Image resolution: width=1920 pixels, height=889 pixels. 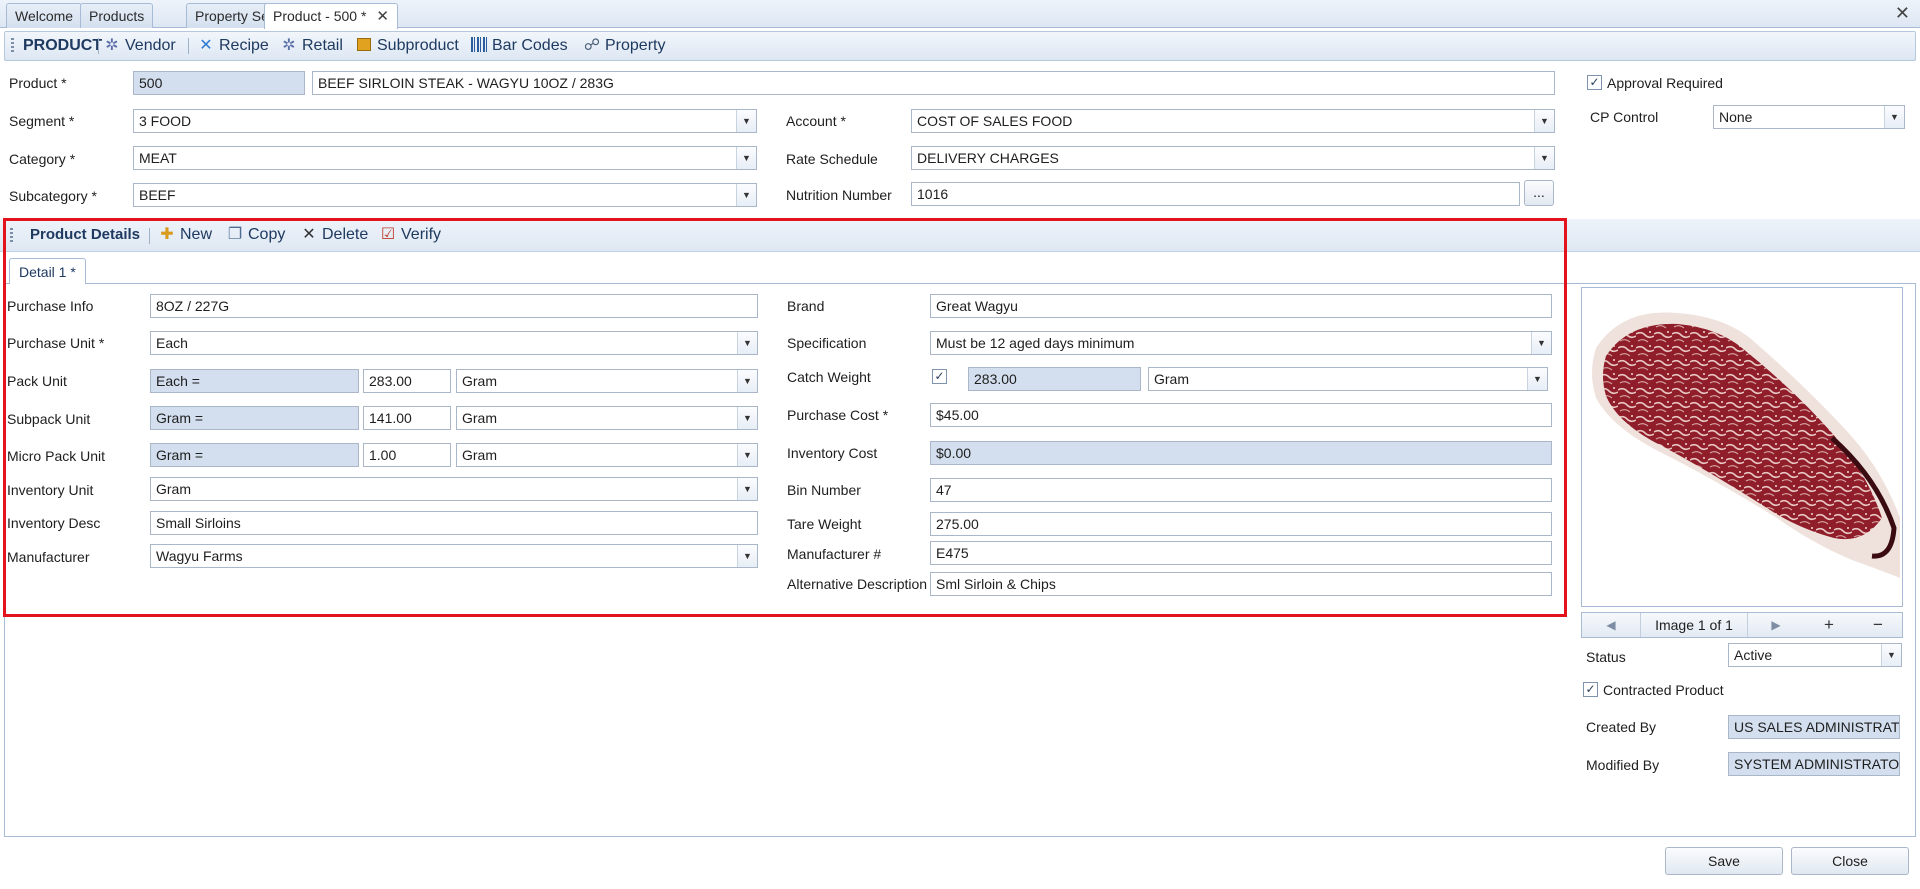 I want to click on pack-unit-quantity-field: 283.00, so click(x=407, y=381).